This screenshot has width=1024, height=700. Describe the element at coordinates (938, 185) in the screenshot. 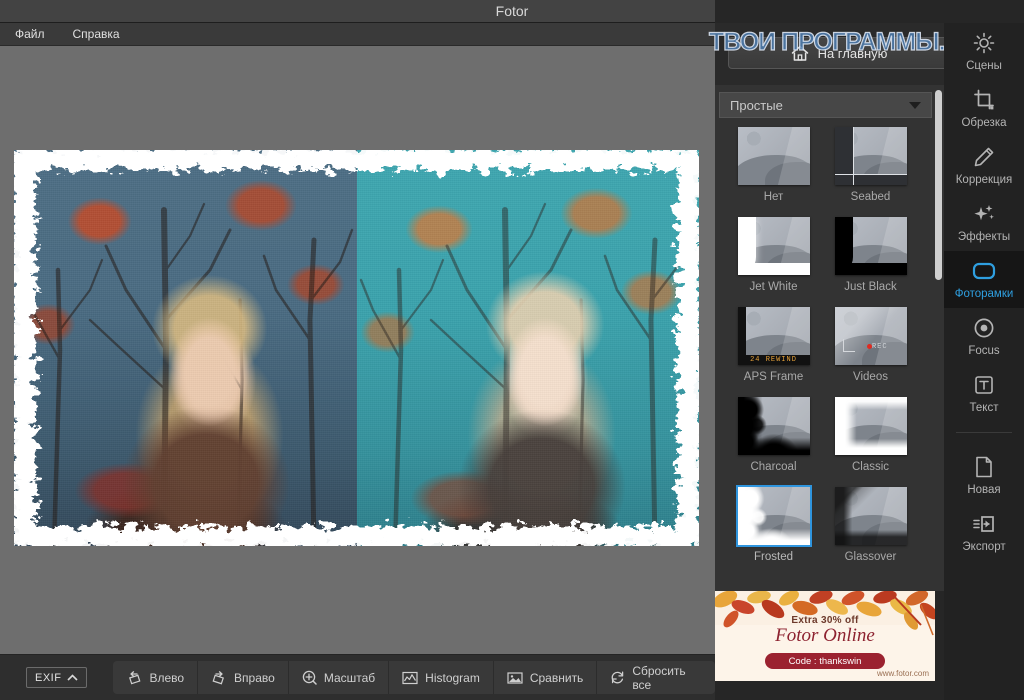

I see `frames-scrollbar-thumb` at that location.